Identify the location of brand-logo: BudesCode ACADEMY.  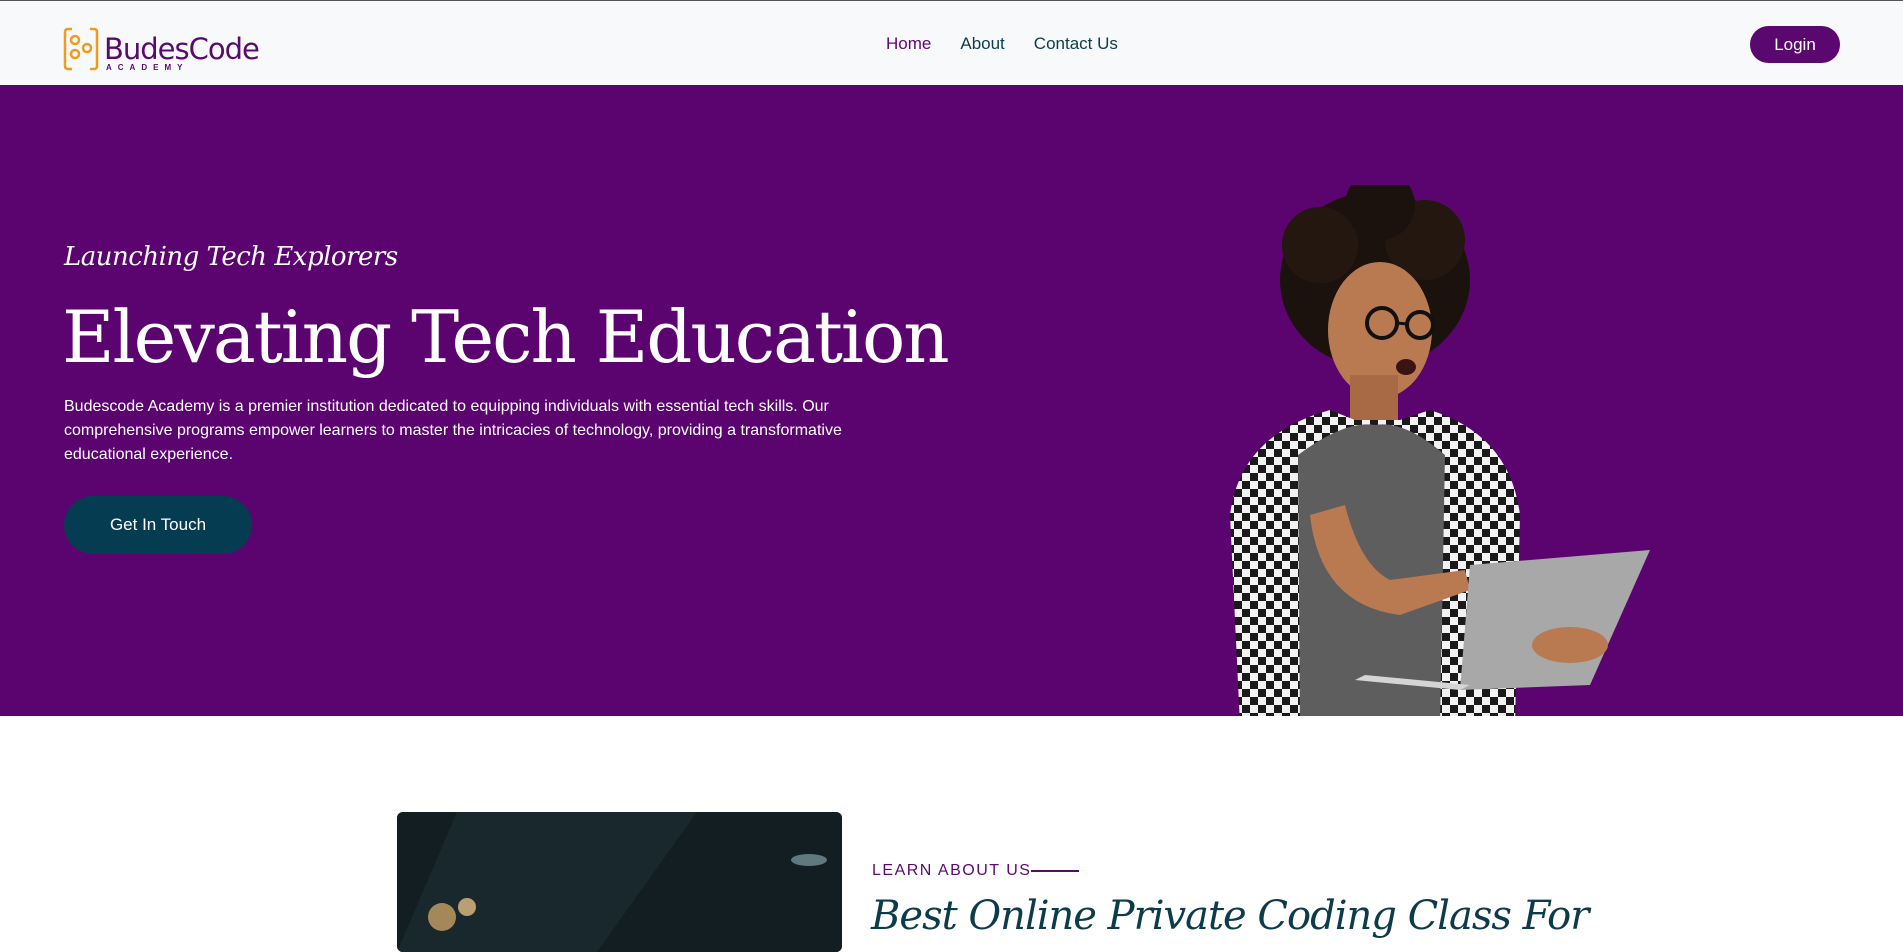
(161, 49).